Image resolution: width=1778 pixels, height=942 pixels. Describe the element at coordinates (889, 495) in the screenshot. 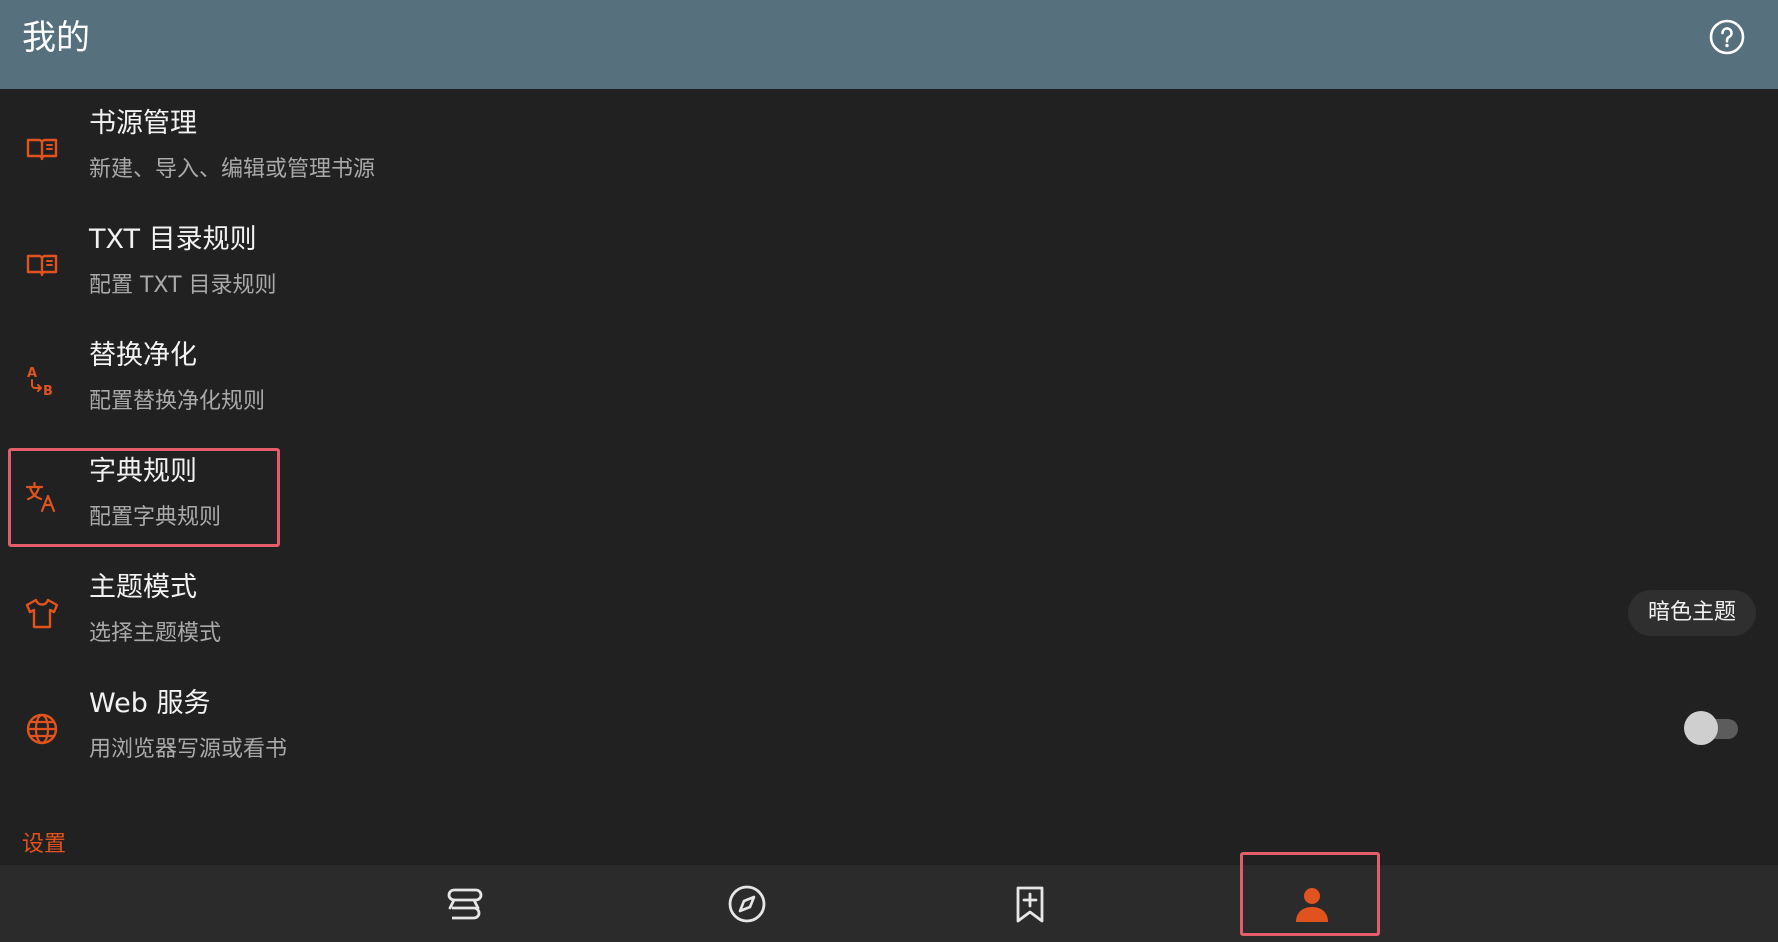

I see `menu-item-dict-rule: 字典规则 配置字典规则` at that location.